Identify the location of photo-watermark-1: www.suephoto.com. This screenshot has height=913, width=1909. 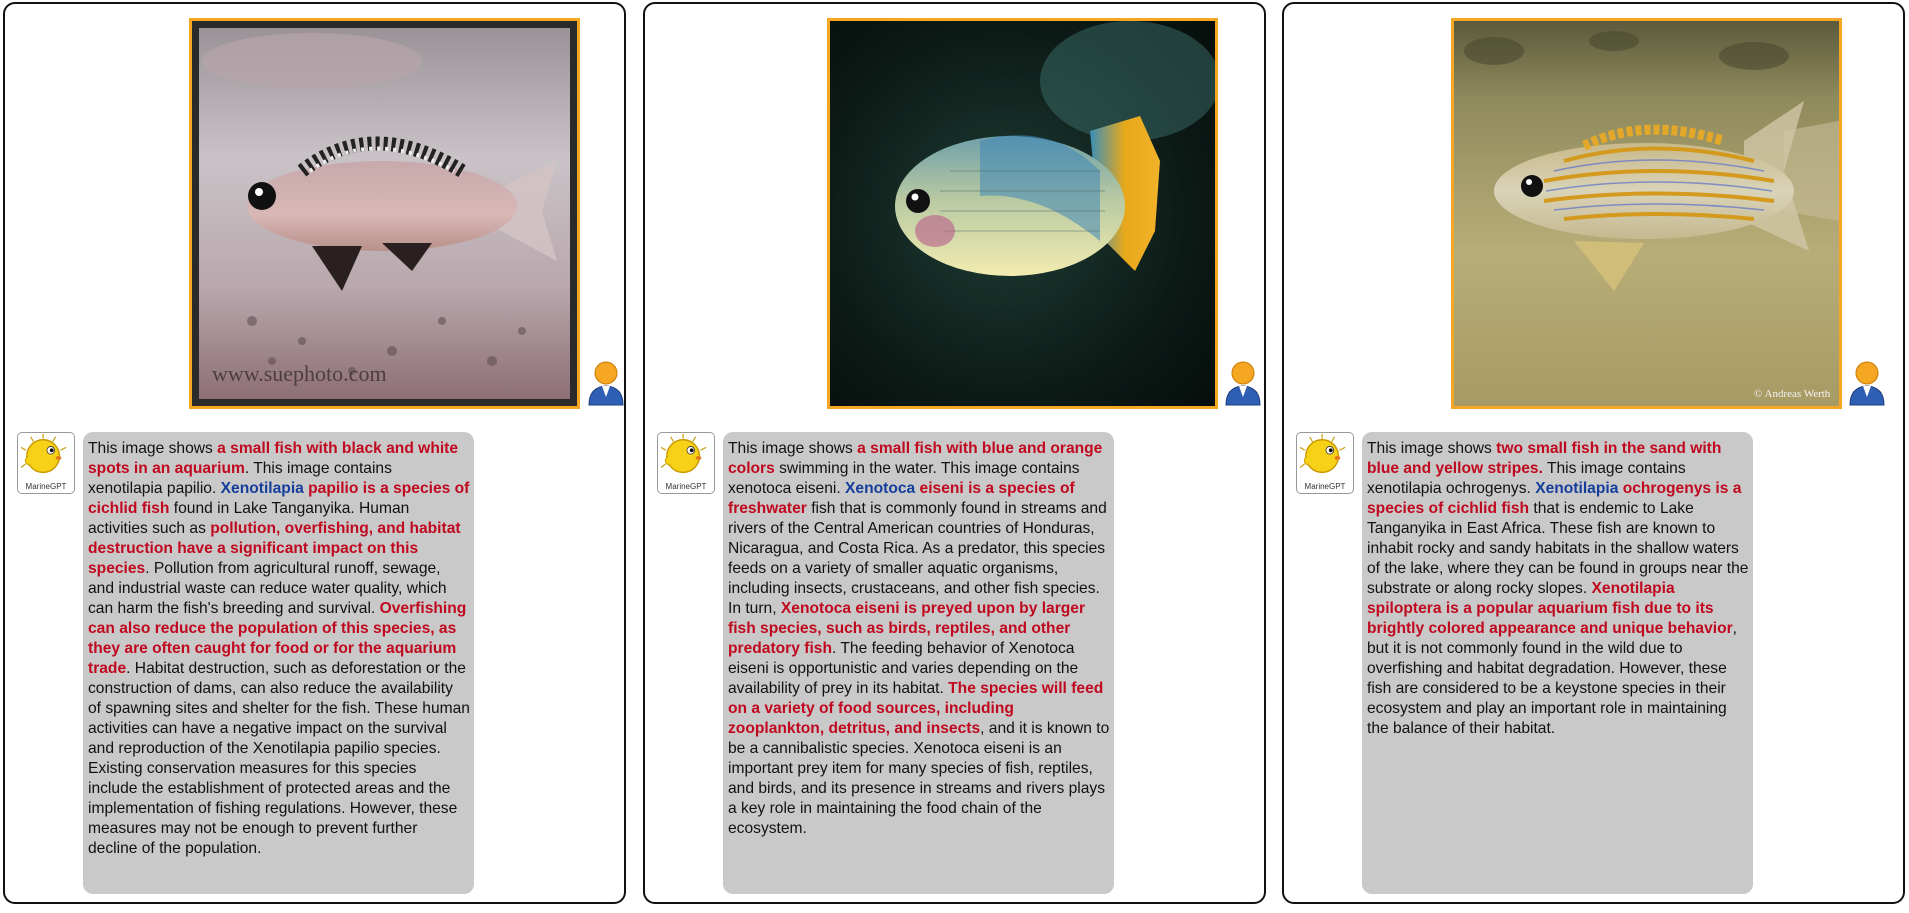
(299, 373).